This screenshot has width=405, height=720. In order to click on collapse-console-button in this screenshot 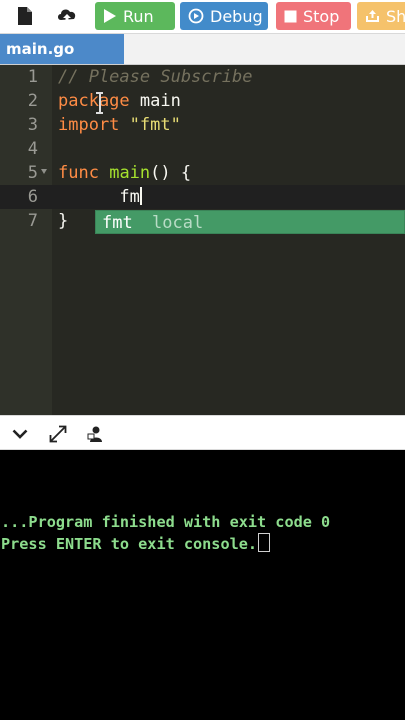, I will do `click(20, 434)`.